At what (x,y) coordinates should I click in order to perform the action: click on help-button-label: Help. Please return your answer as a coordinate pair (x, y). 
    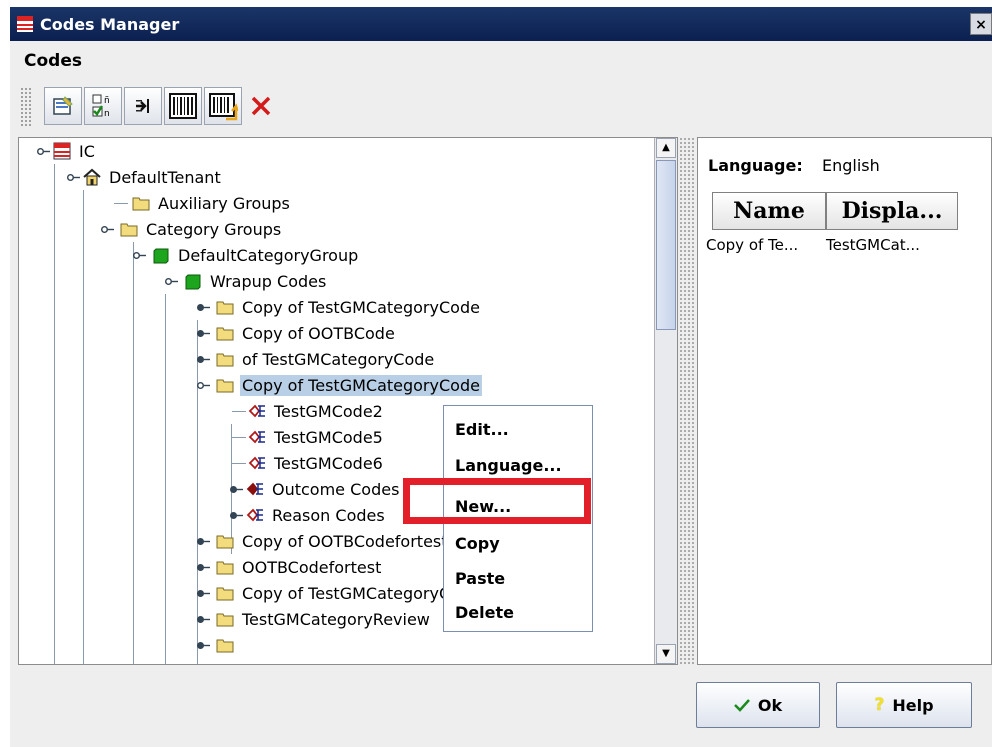
    Looking at the image, I should click on (913, 705).